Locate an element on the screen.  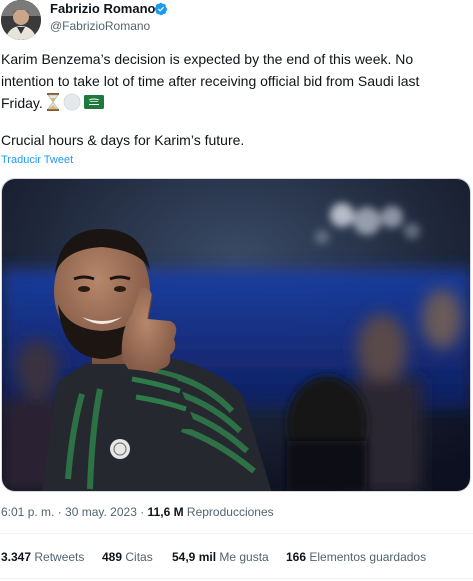
views-label: Reproducciones is located at coordinates (228, 512).